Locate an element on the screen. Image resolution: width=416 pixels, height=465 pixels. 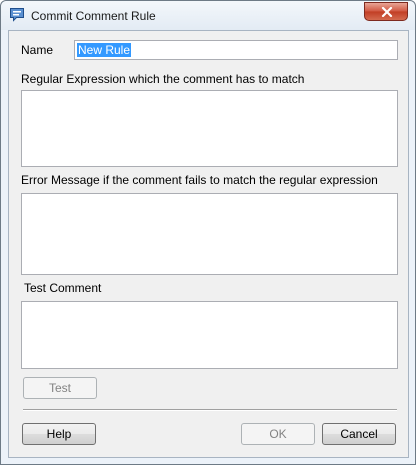
name-label: Name is located at coordinates (37, 50).